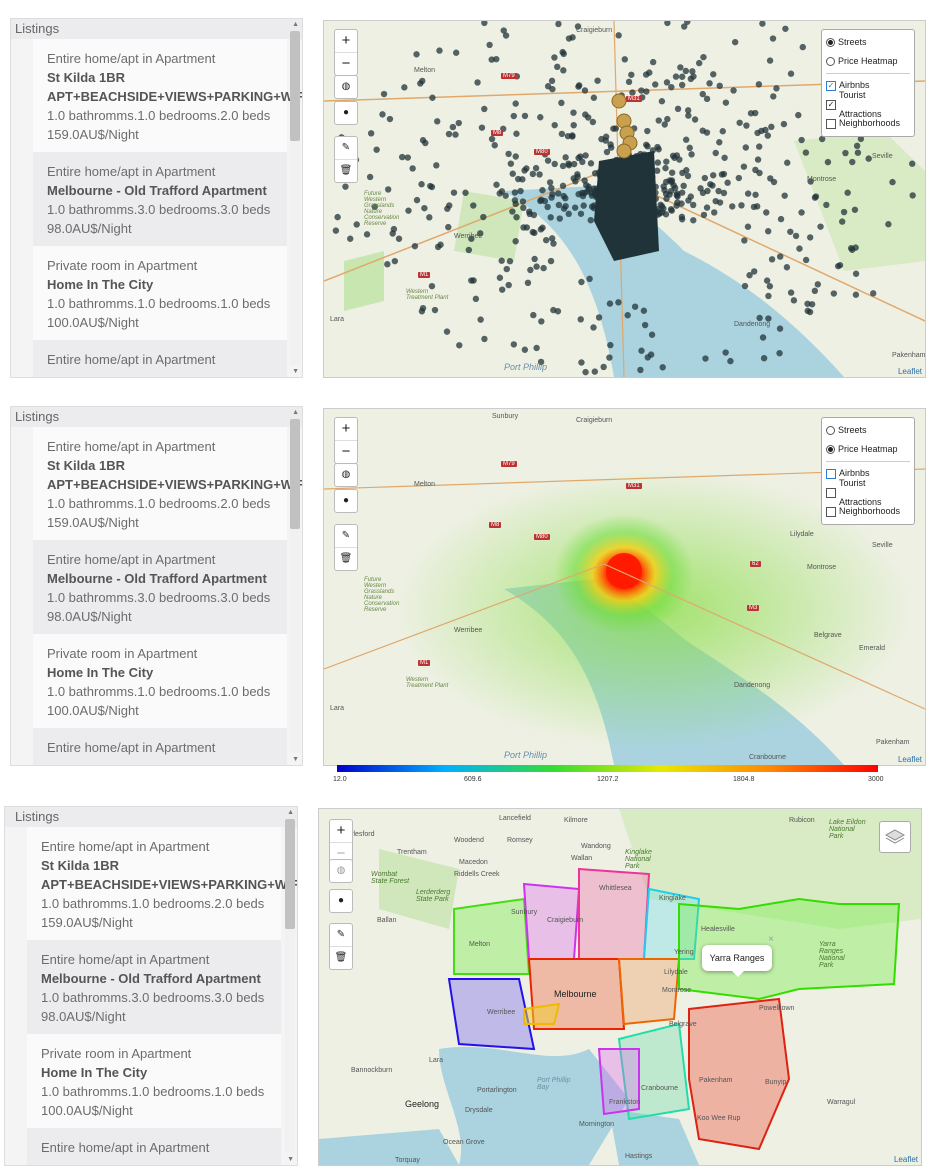 This screenshot has height=1168, width=928. What do you see at coordinates (161, 978) in the screenshot?
I see `listing-name: Melbourne - Old Trafford Apartment` at bounding box center [161, 978].